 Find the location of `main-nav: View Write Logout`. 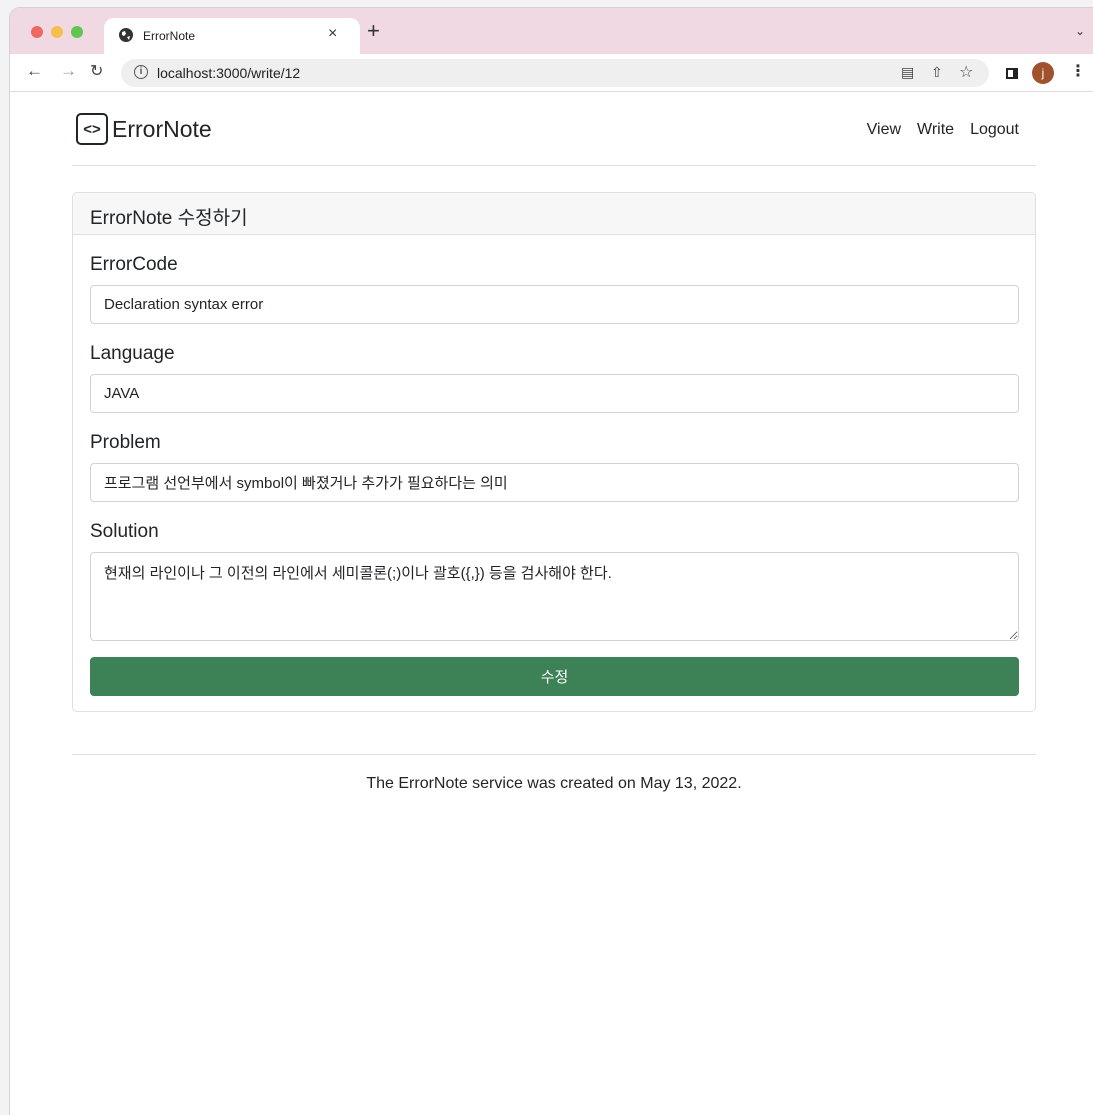

main-nav: View Write Logout is located at coordinates (943, 130).